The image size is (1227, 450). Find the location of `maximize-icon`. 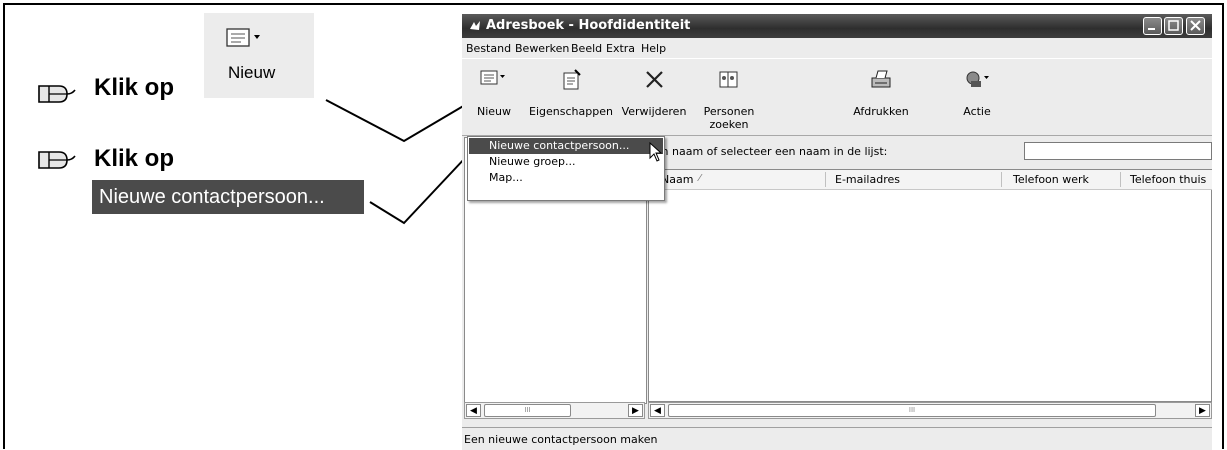

maximize-icon is located at coordinates (1173, 25).